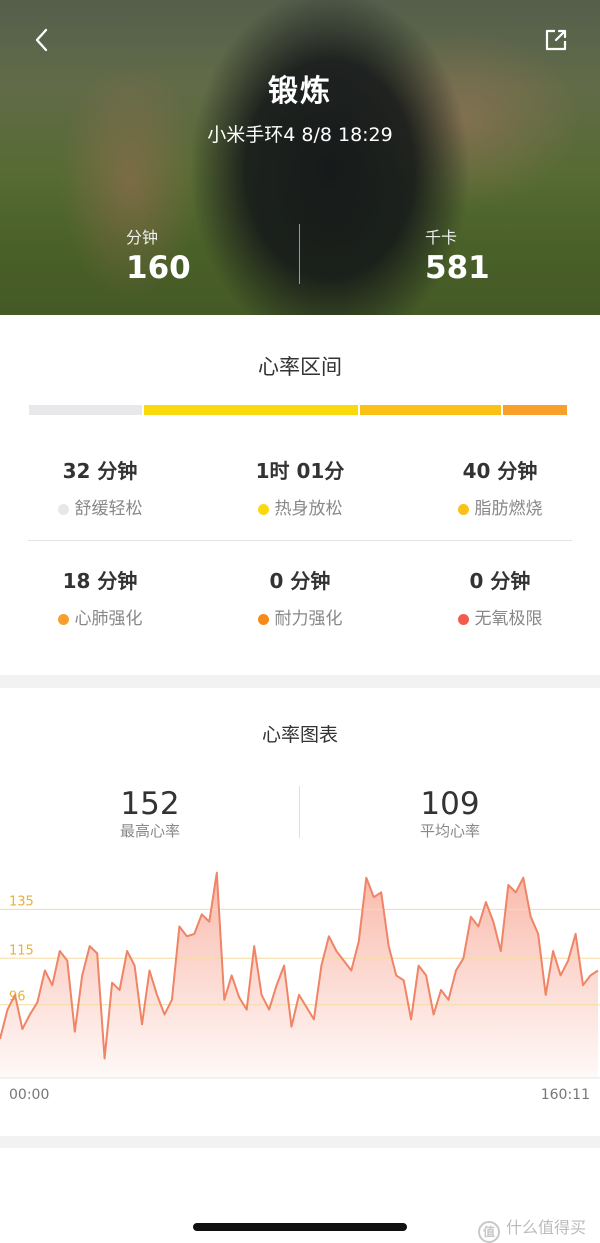  I want to click on reference-label: 115, so click(21, 950).